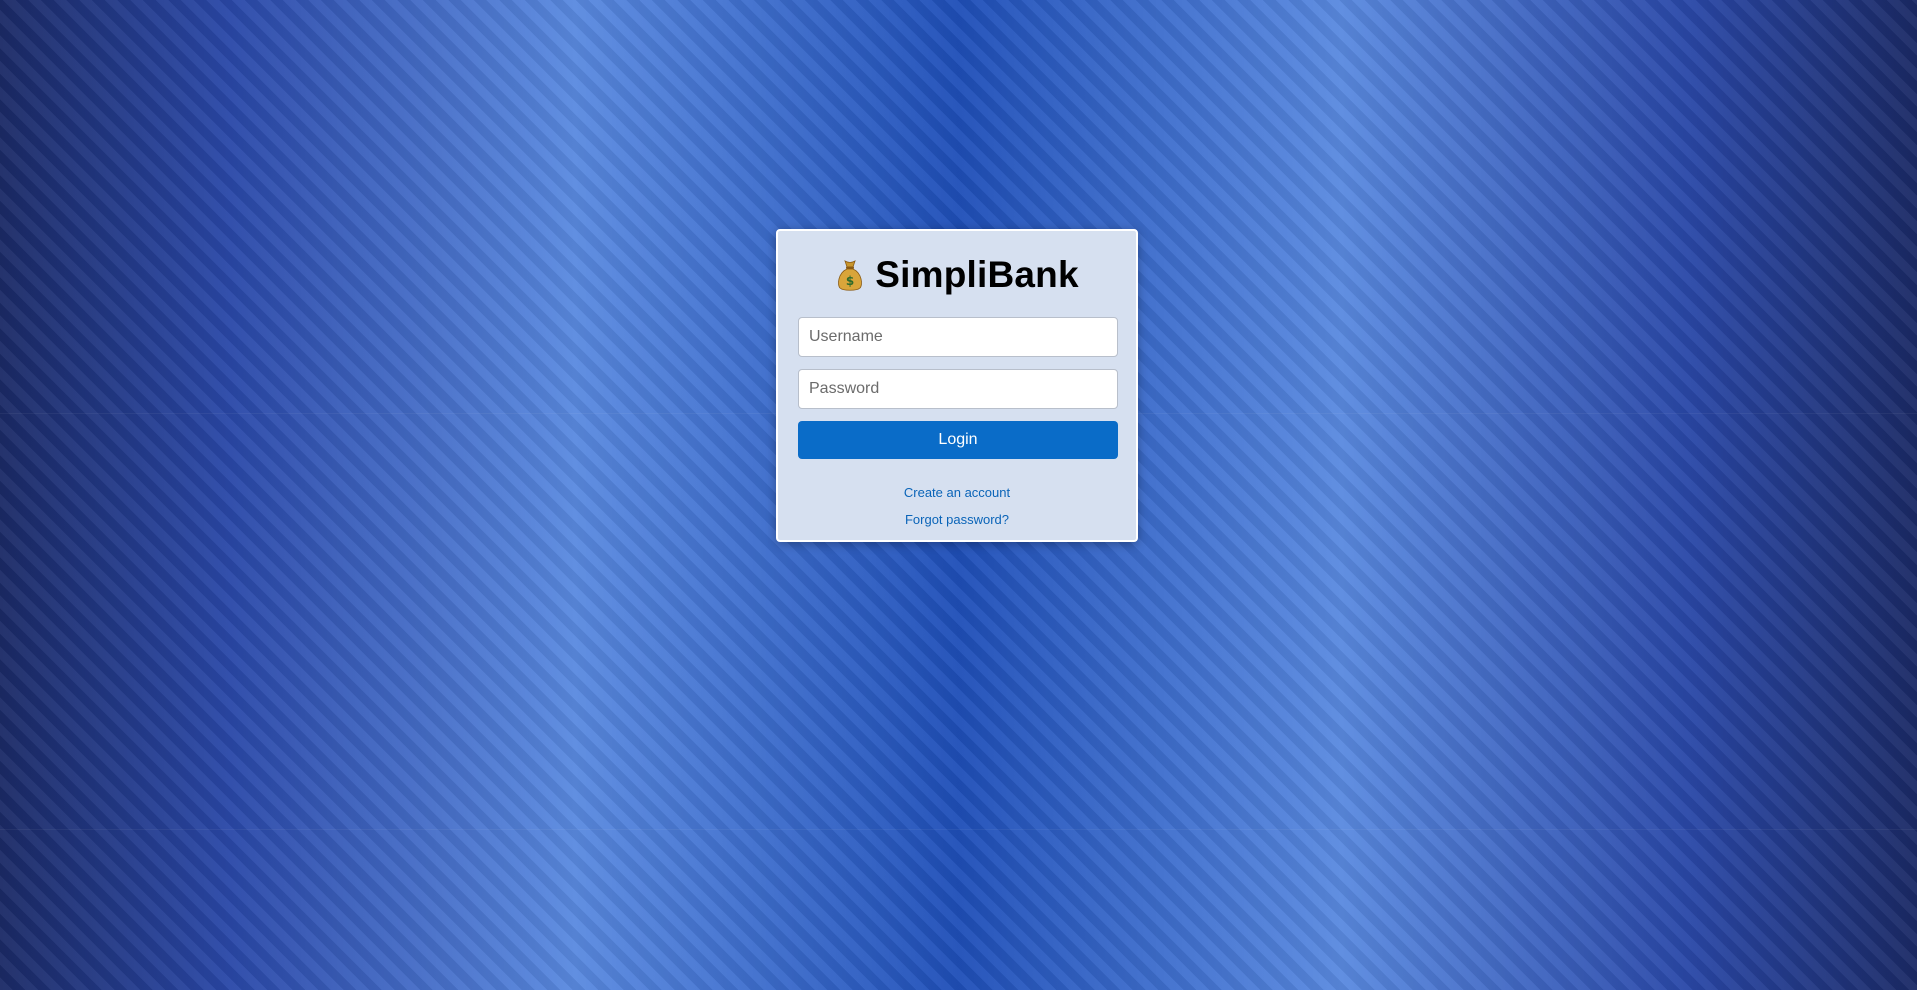 This screenshot has height=990, width=1917. I want to click on create-account-link: Create an account, so click(957, 492).